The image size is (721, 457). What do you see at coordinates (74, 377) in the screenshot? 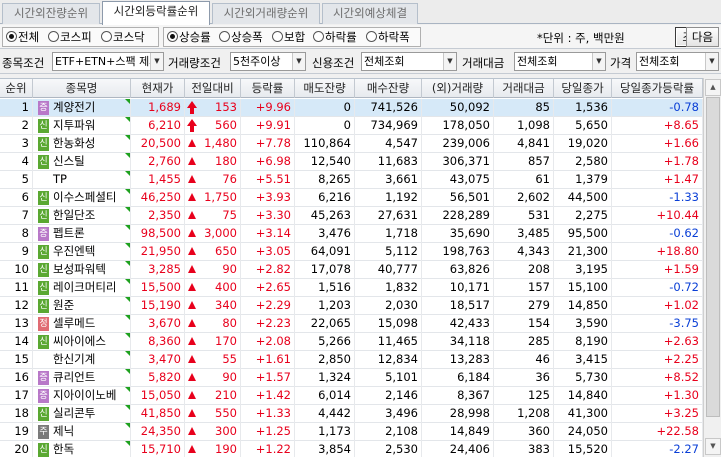
I see `stock-name: 큐리언트` at bounding box center [74, 377].